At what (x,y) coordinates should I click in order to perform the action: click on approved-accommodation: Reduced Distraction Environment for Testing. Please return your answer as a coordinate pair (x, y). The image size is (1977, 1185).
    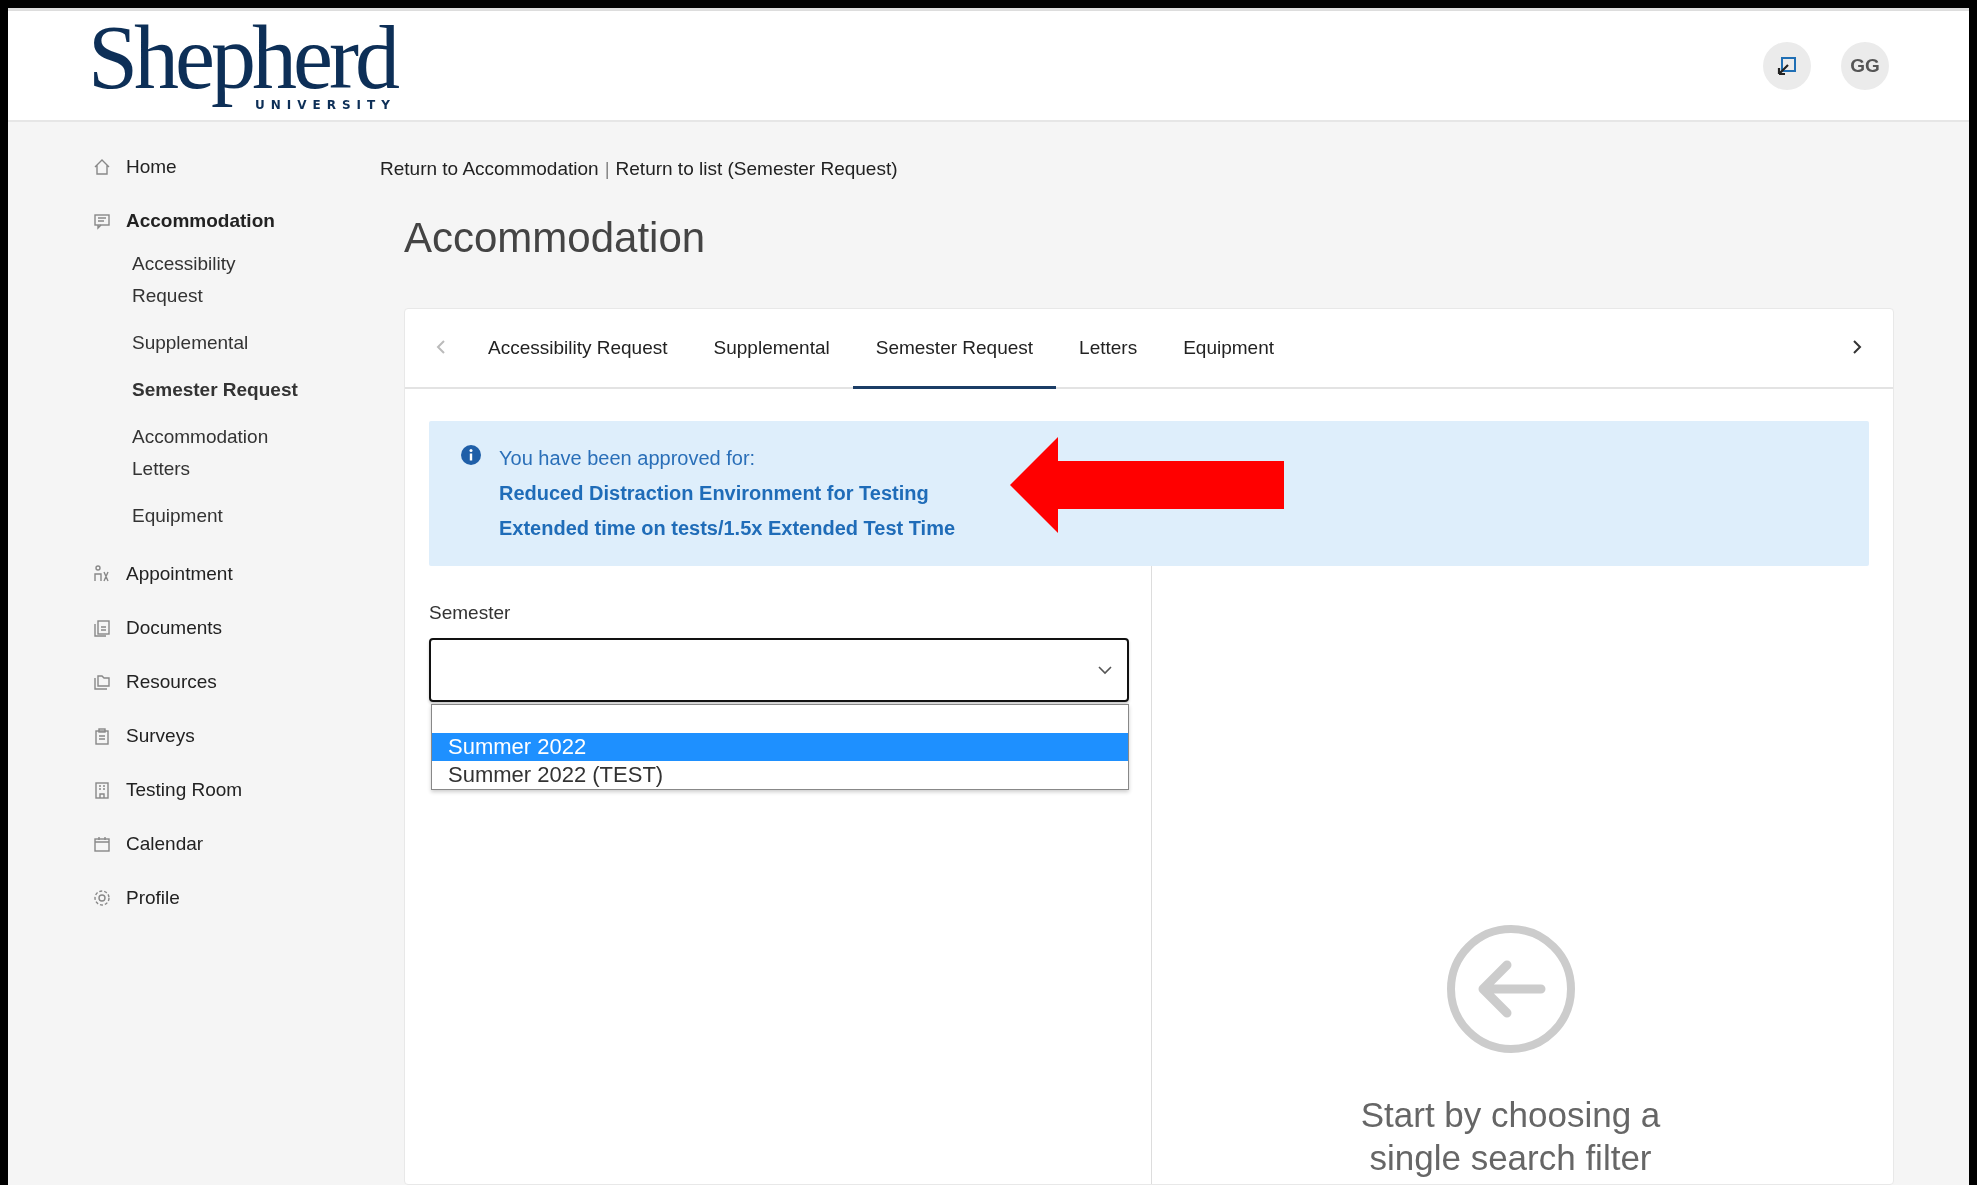
    Looking at the image, I should click on (714, 493).